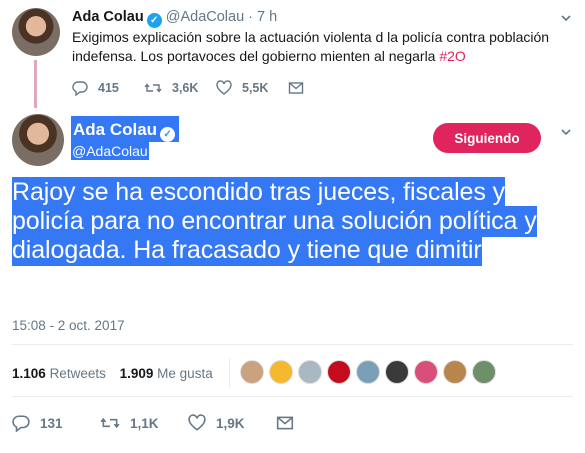 The width and height of the screenshot is (585, 453). I want to click on like-count: 1,9K, so click(230, 423).